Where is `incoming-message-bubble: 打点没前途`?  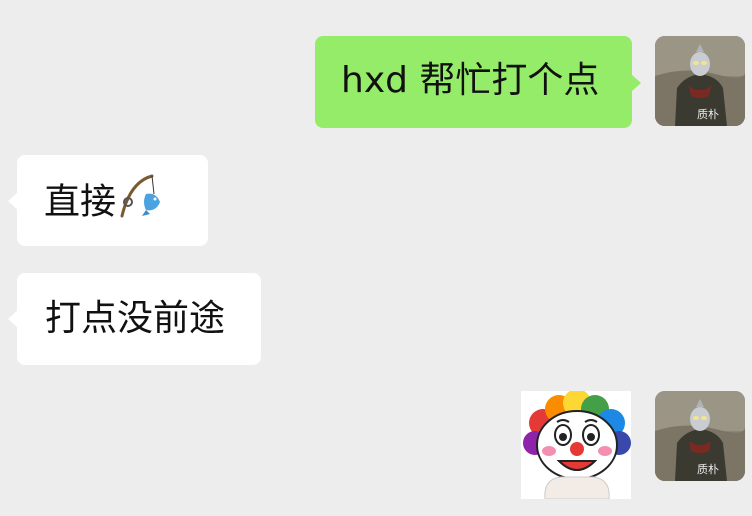
incoming-message-bubble: 打点没前途 is located at coordinates (134, 319).